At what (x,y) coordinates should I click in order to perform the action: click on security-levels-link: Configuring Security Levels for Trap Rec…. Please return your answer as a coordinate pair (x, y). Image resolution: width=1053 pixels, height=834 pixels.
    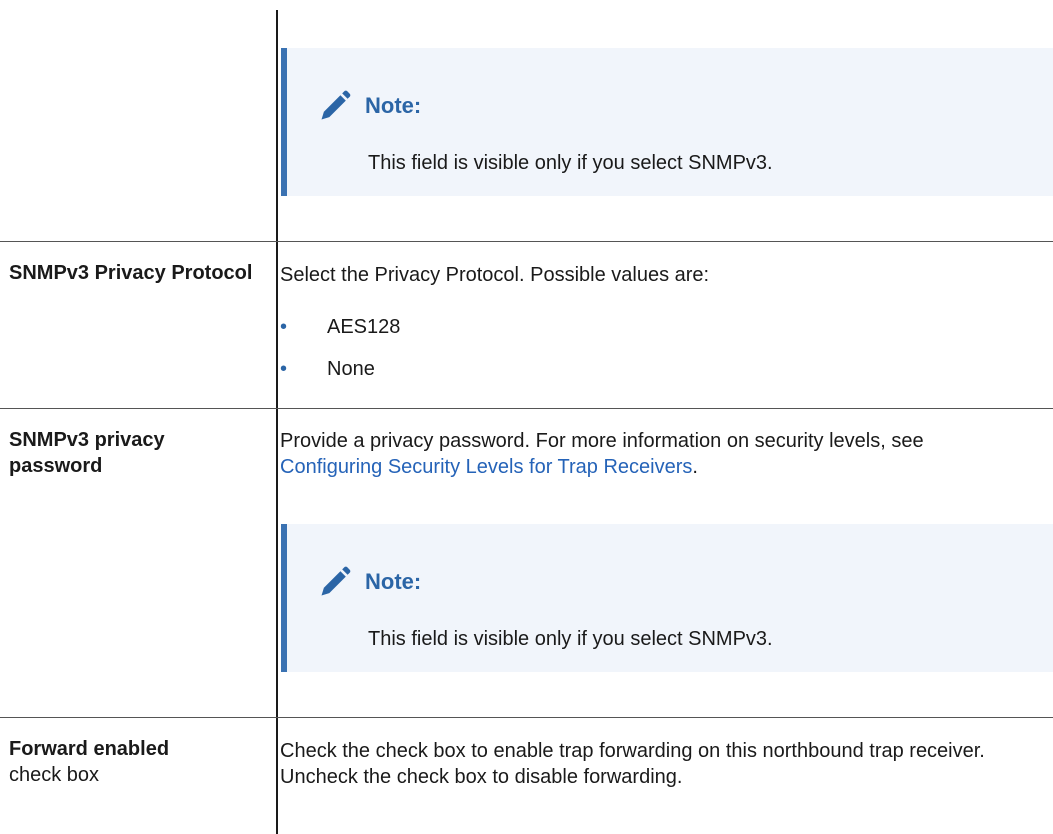
    Looking at the image, I should click on (486, 467).